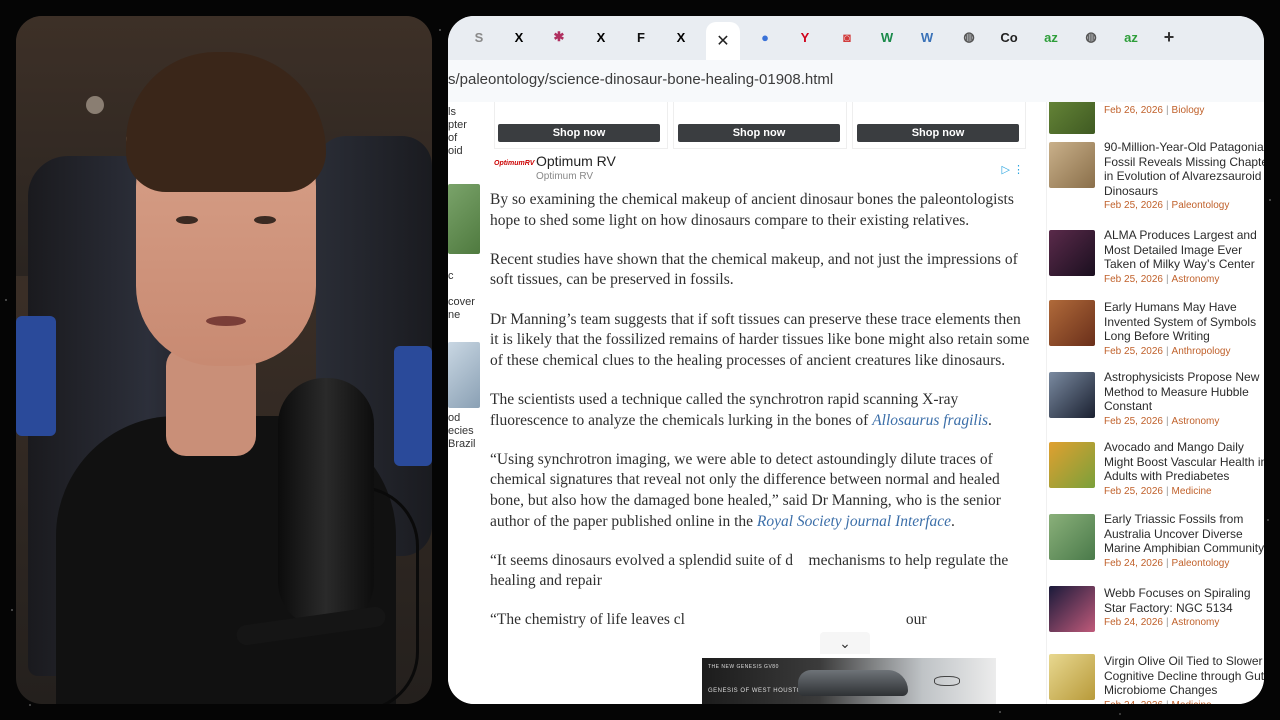 The width and height of the screenshot is (1280, 720). I want to click on chevron-down-icon: ⌄, so click(845, 642).